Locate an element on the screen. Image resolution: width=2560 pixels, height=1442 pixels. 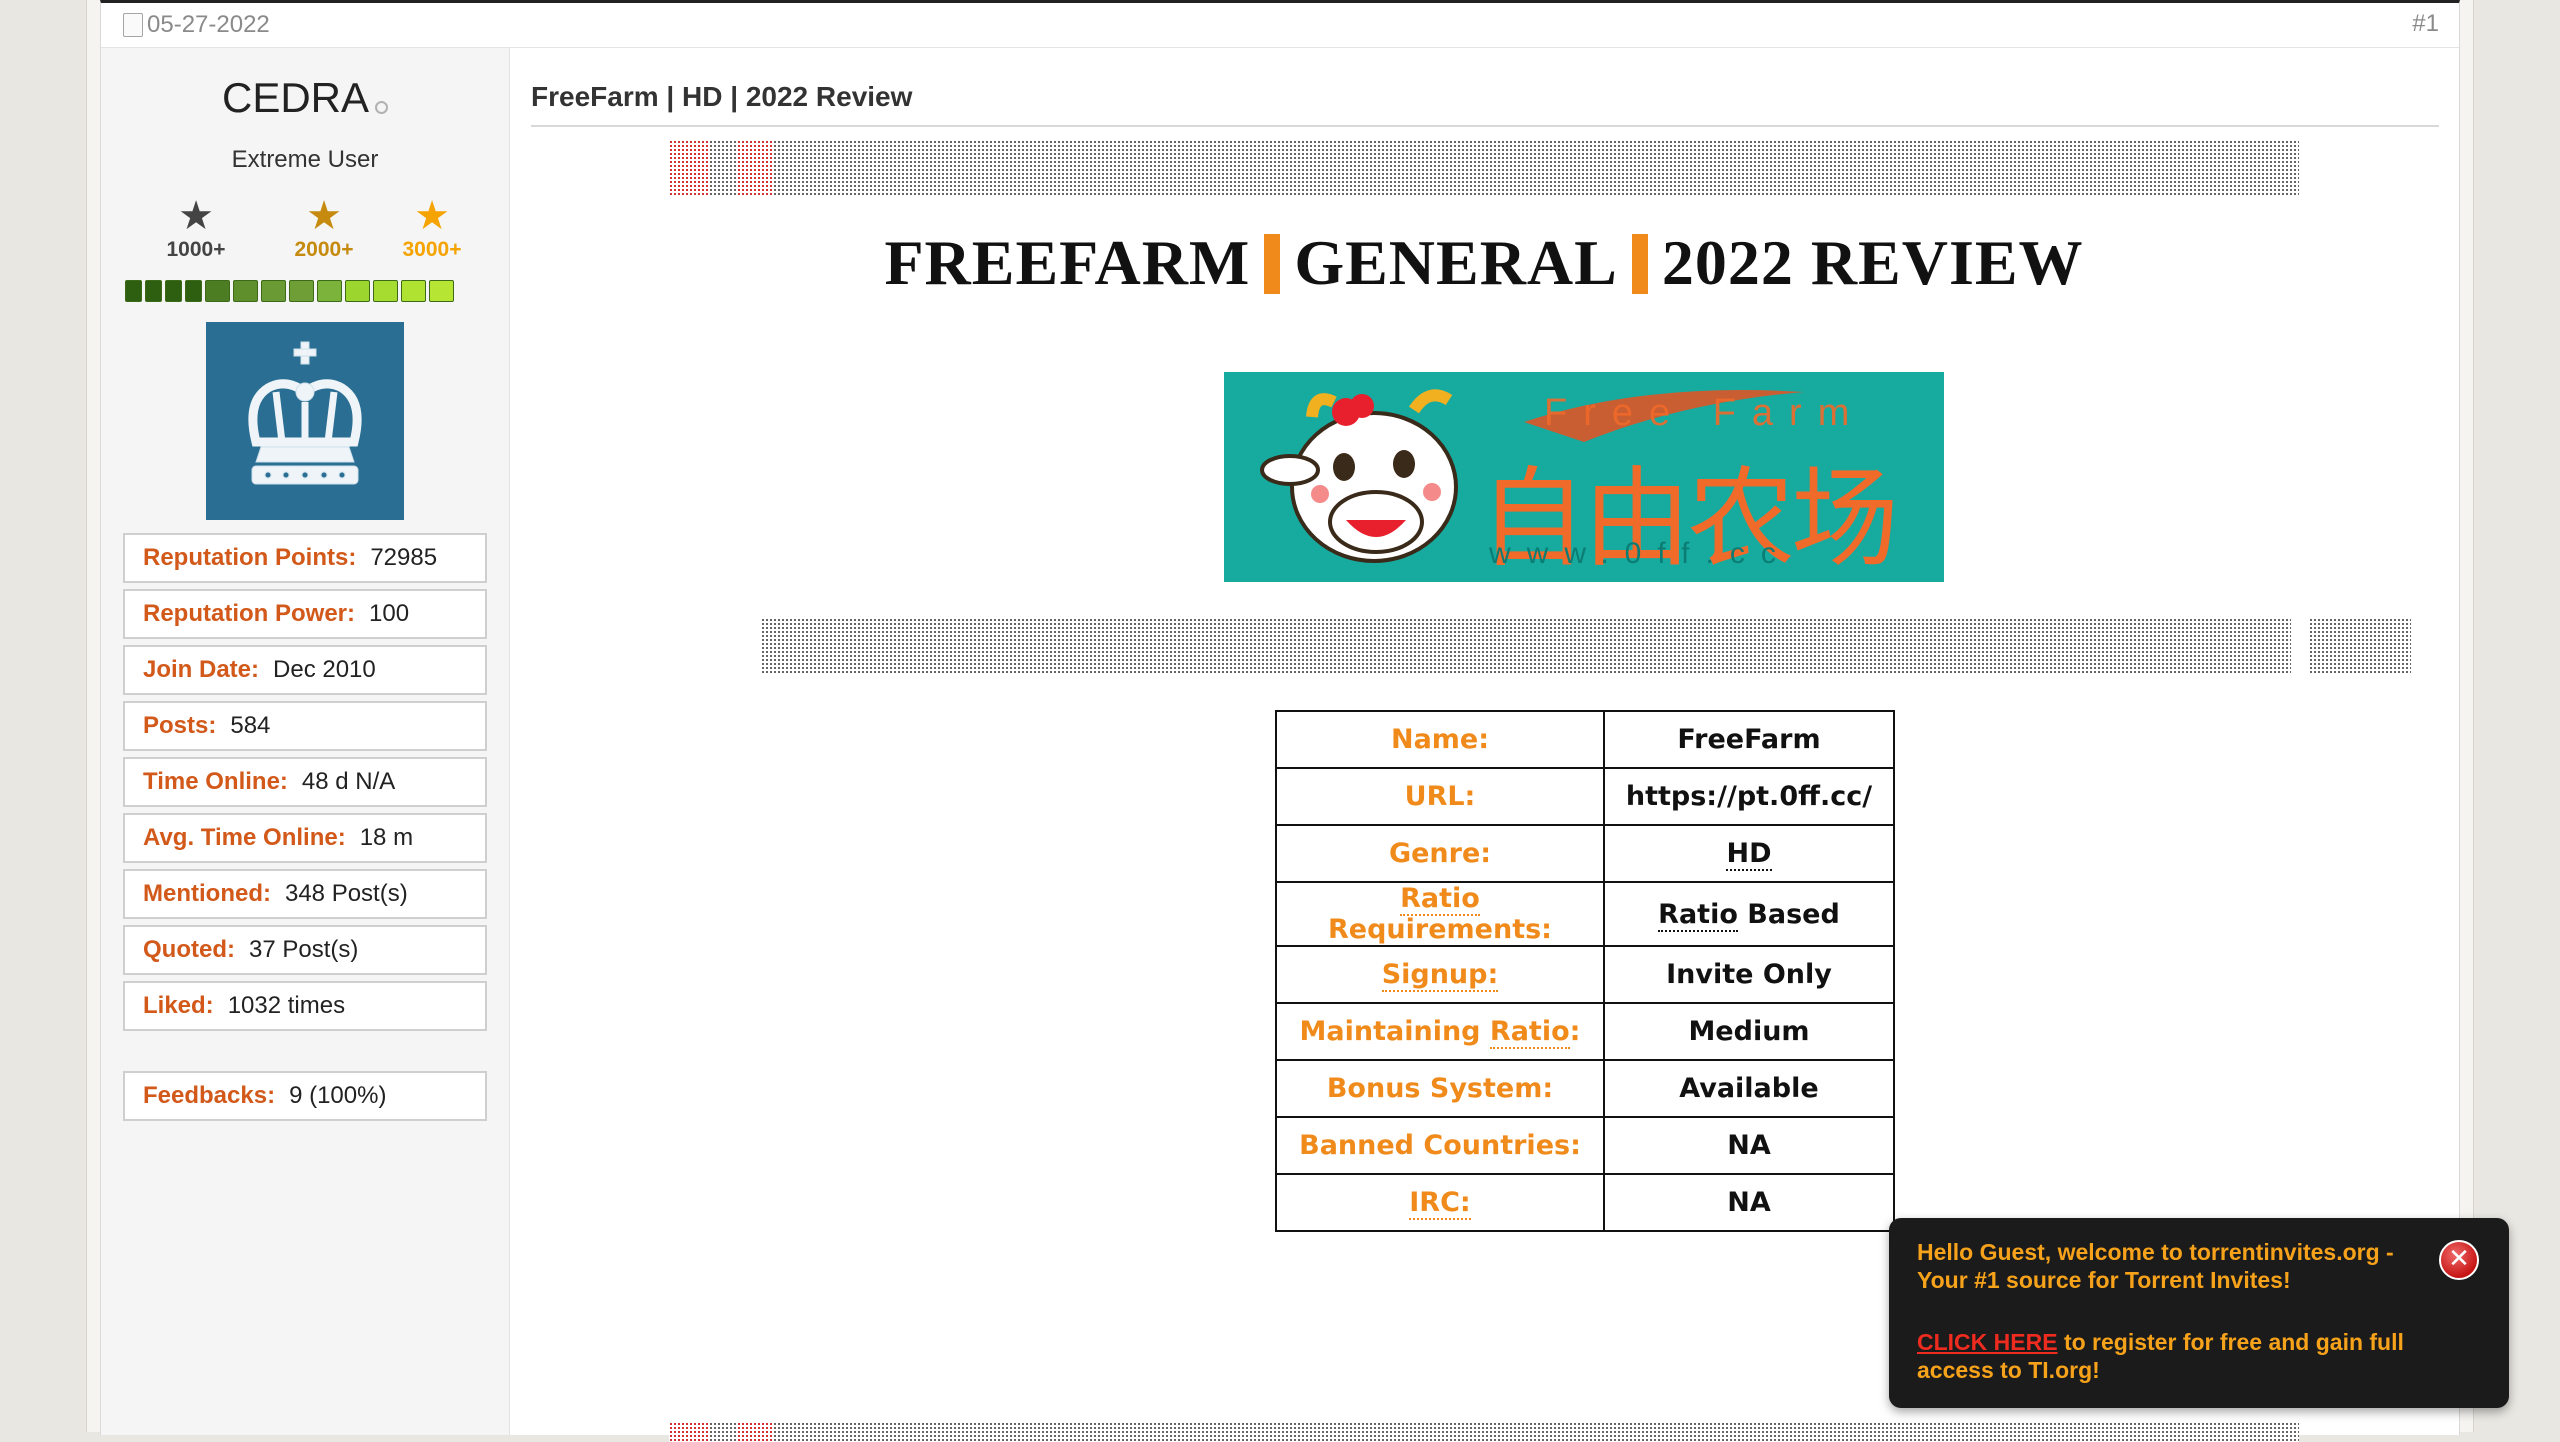
star-label: 1000+ is located at coordinates (196, 249).